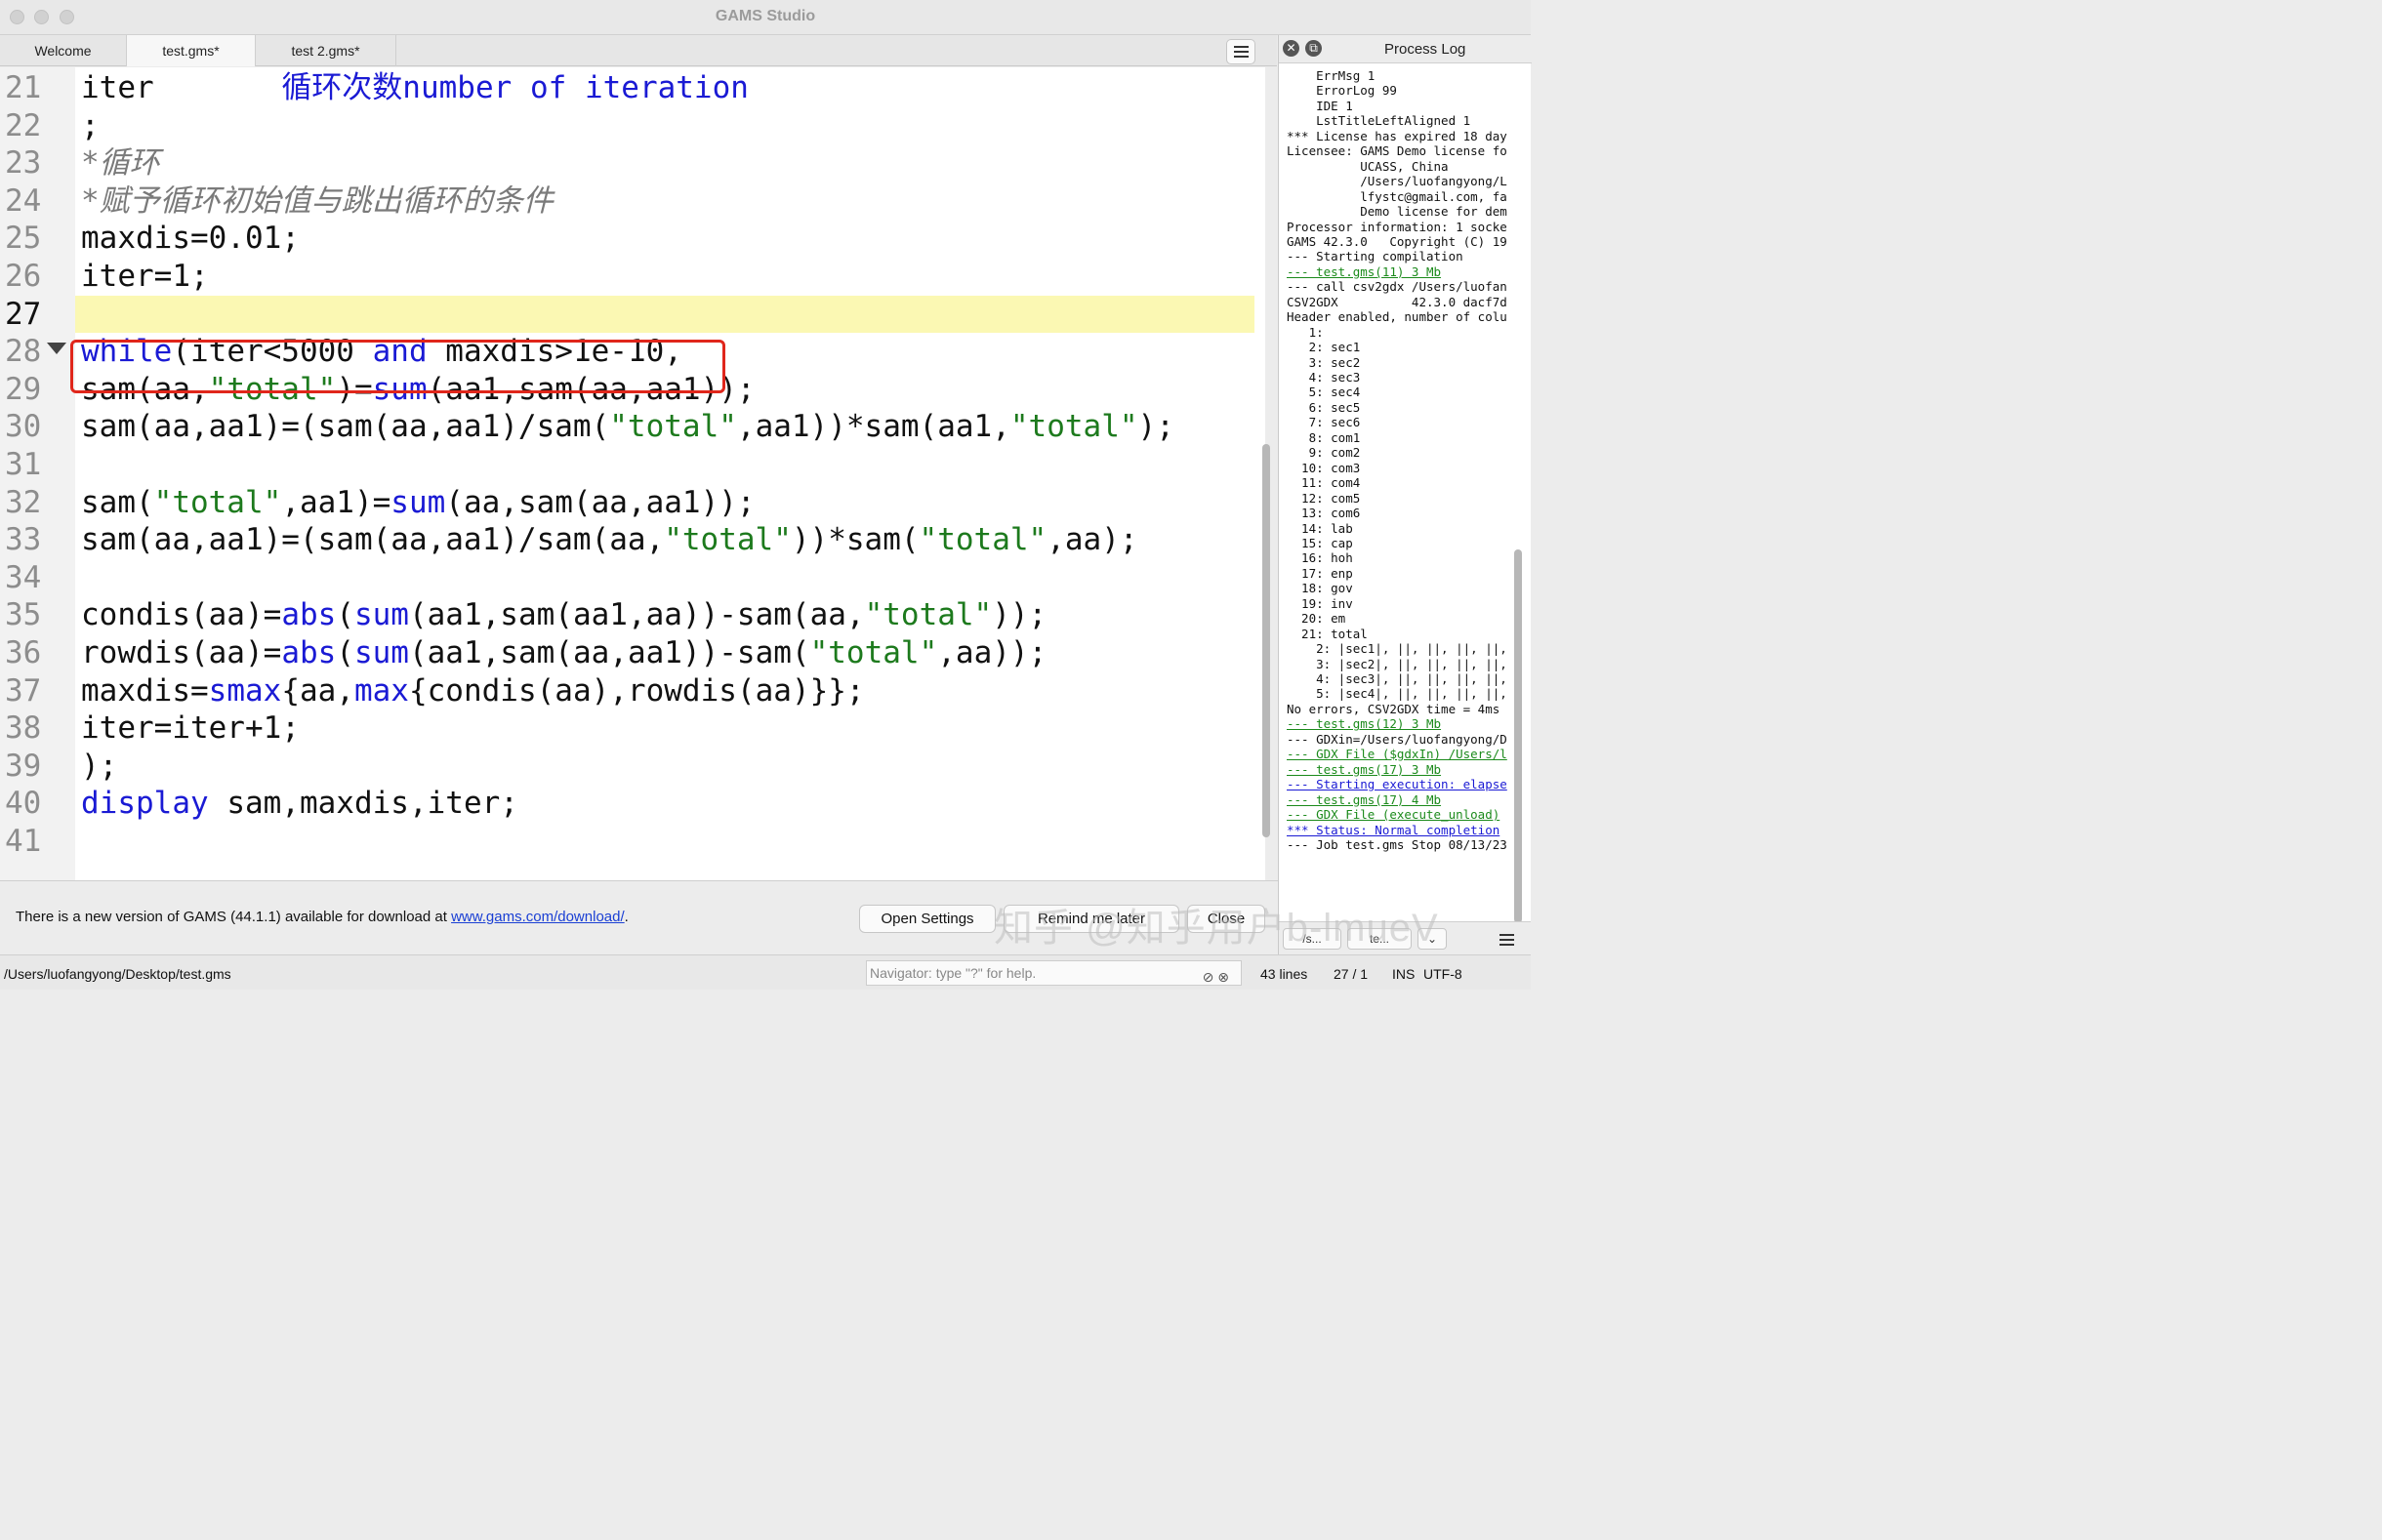 This screenshot has height=1540, width=2382. What do you see at coordinates (1216, 928) in the screenshot?
I see `watermark: 知乎 @知乎用户b-lmueV` at bounding box center [1216, 928].